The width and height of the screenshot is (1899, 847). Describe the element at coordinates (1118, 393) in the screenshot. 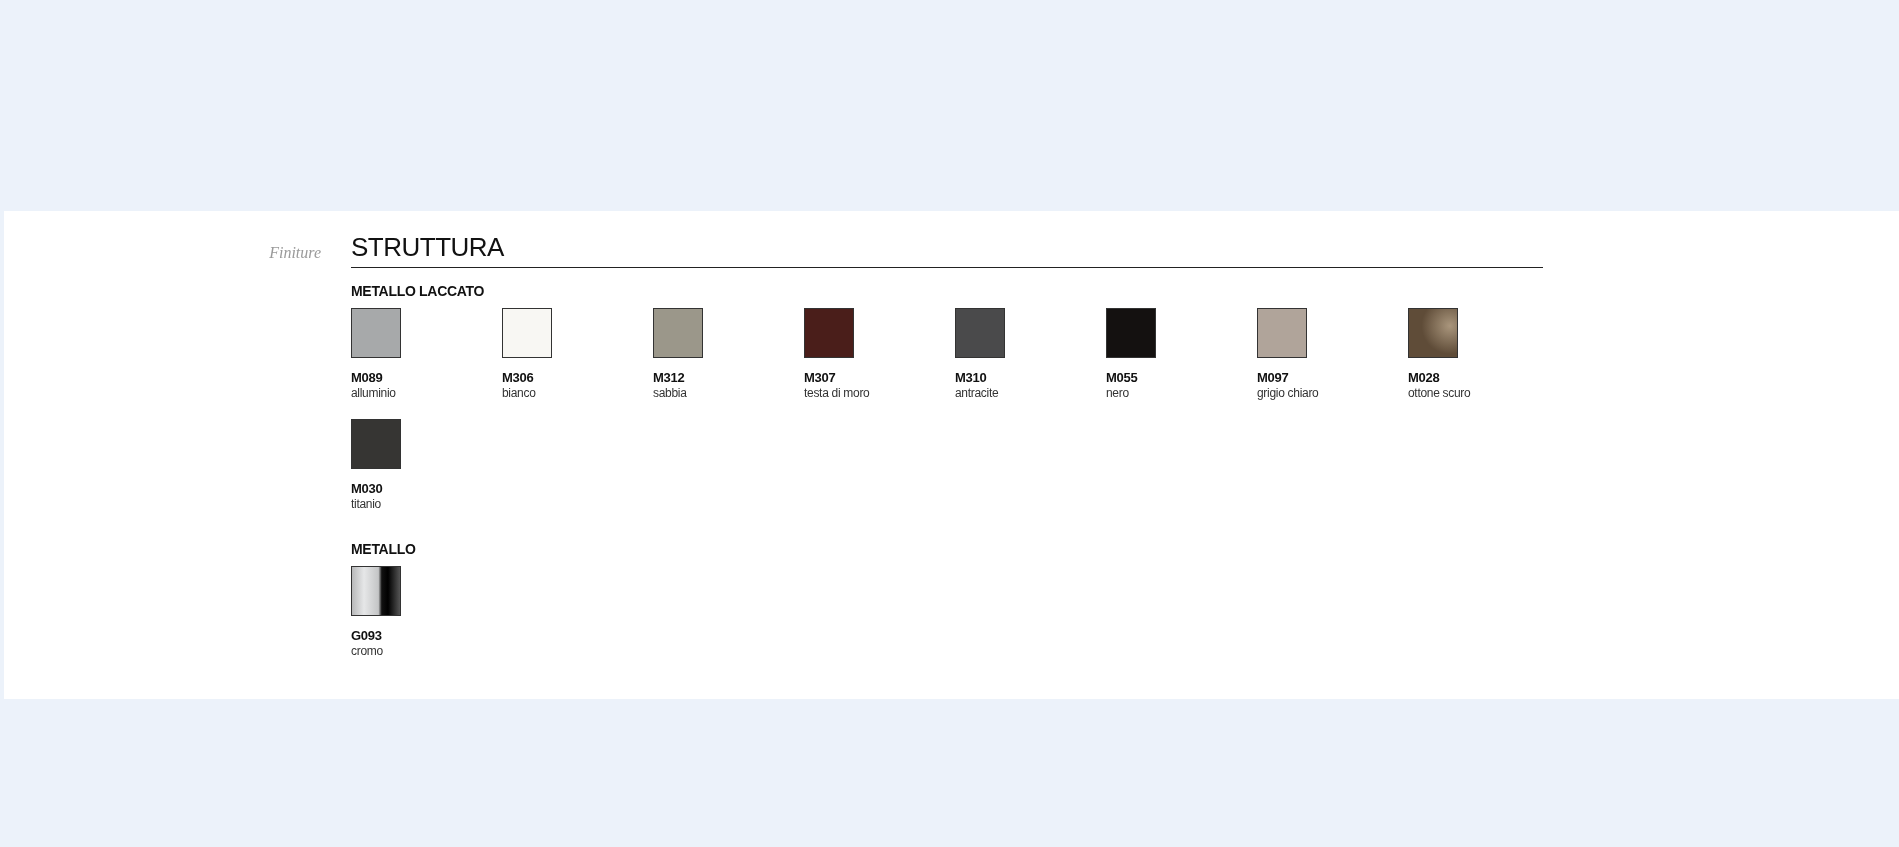

I see `finish-name: nero` at that location.